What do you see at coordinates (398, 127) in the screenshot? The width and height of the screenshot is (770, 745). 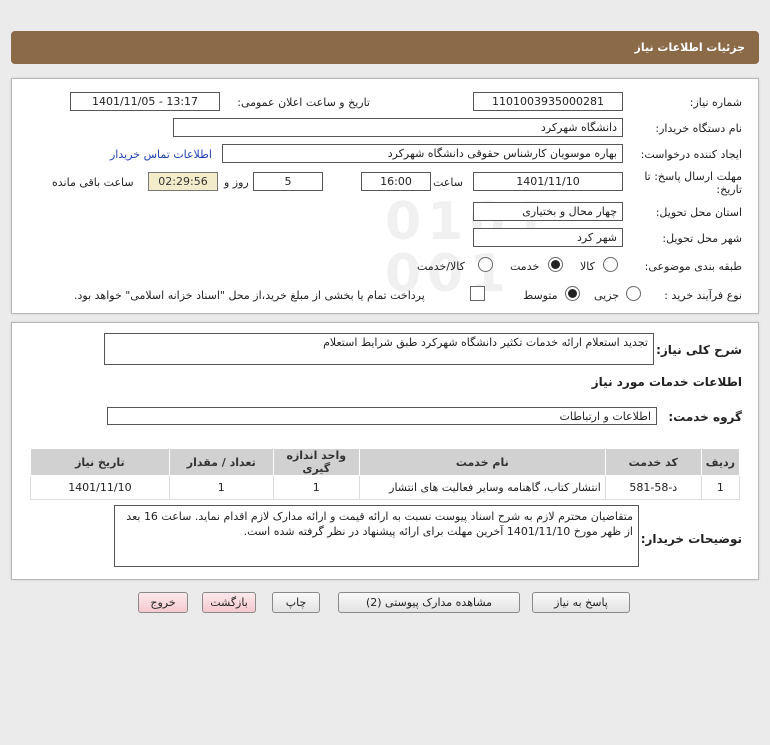 I see `buyer-org-field: دانشگاه شهرکرد` at bounding box center [398, 127].